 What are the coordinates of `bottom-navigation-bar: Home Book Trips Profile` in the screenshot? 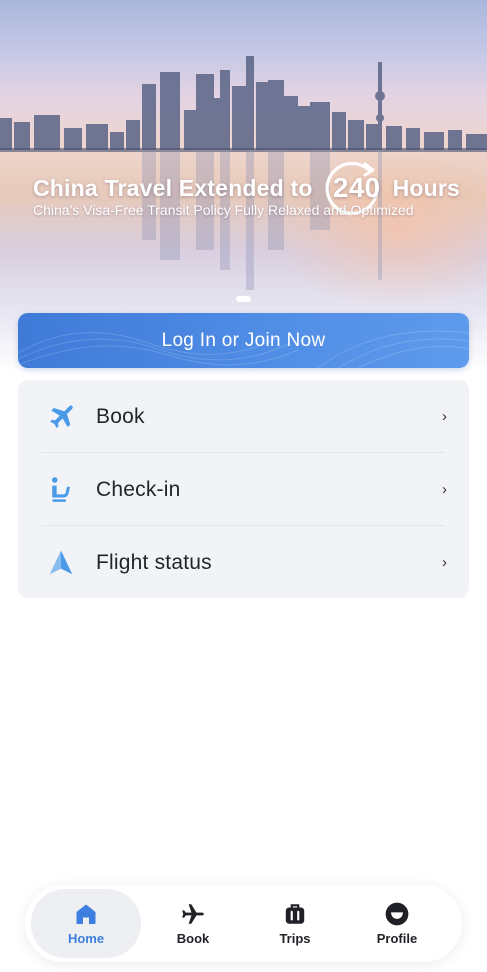 It's located at (243, 923).